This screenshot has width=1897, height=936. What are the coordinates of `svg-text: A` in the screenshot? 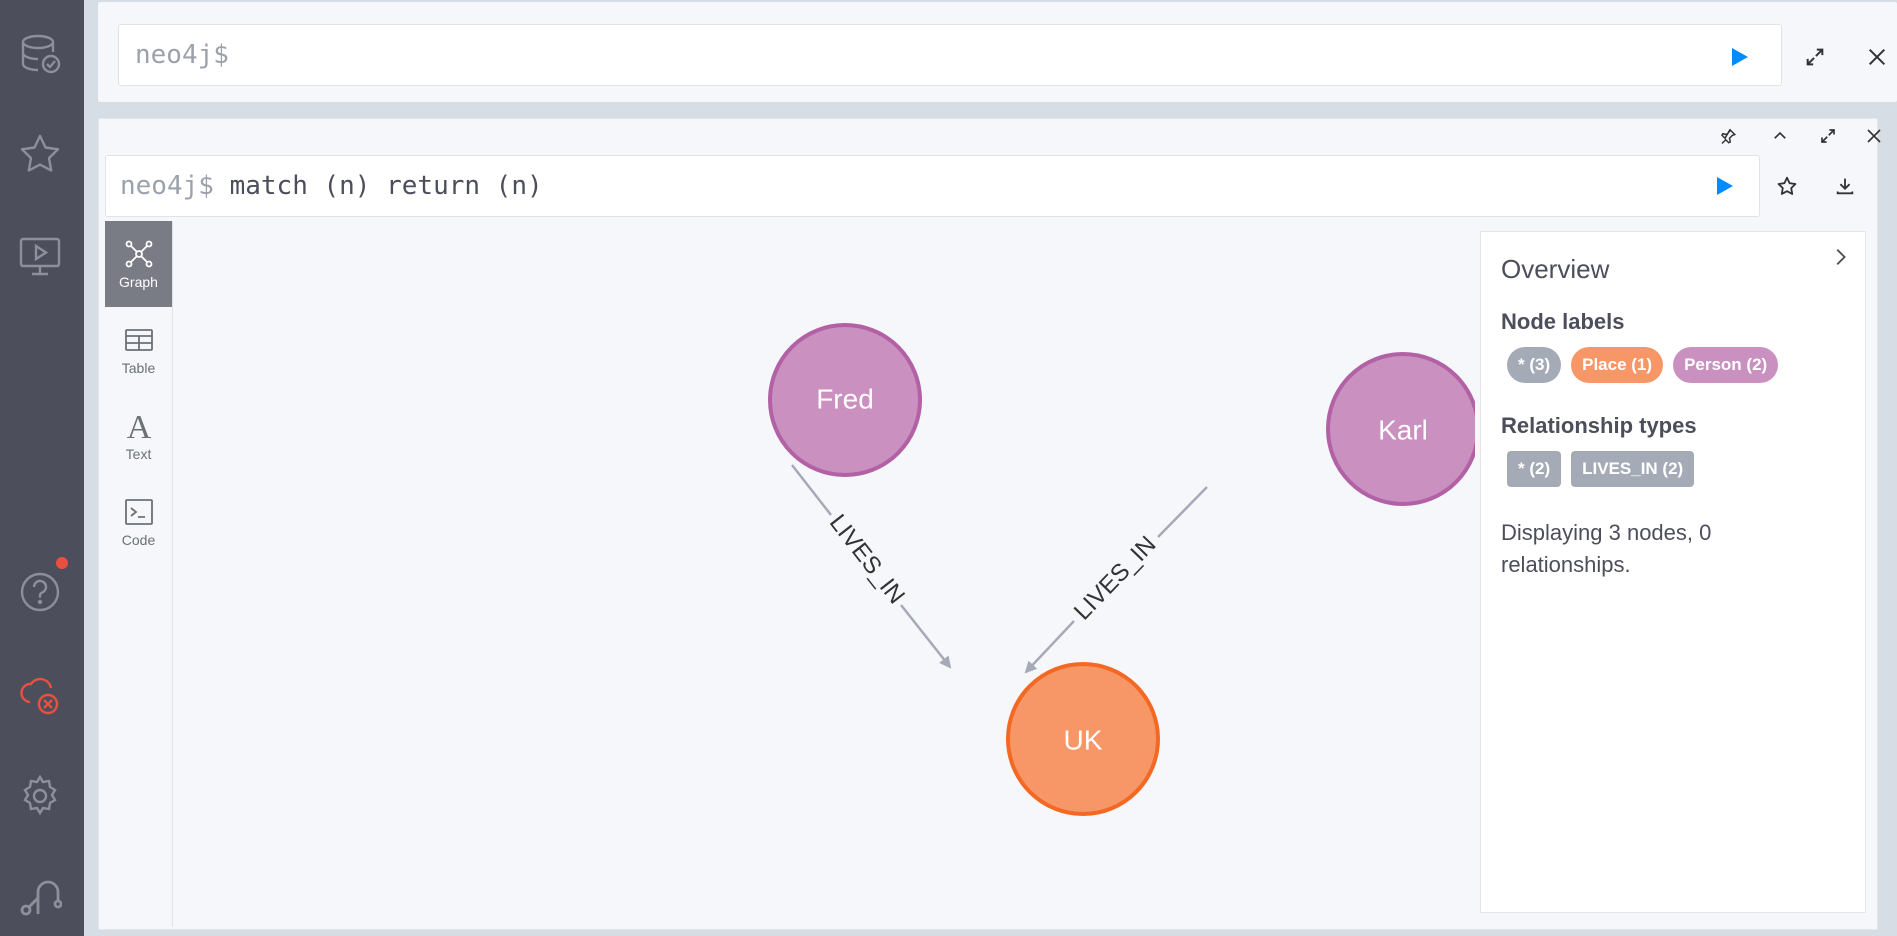 It's located at (138, 426).